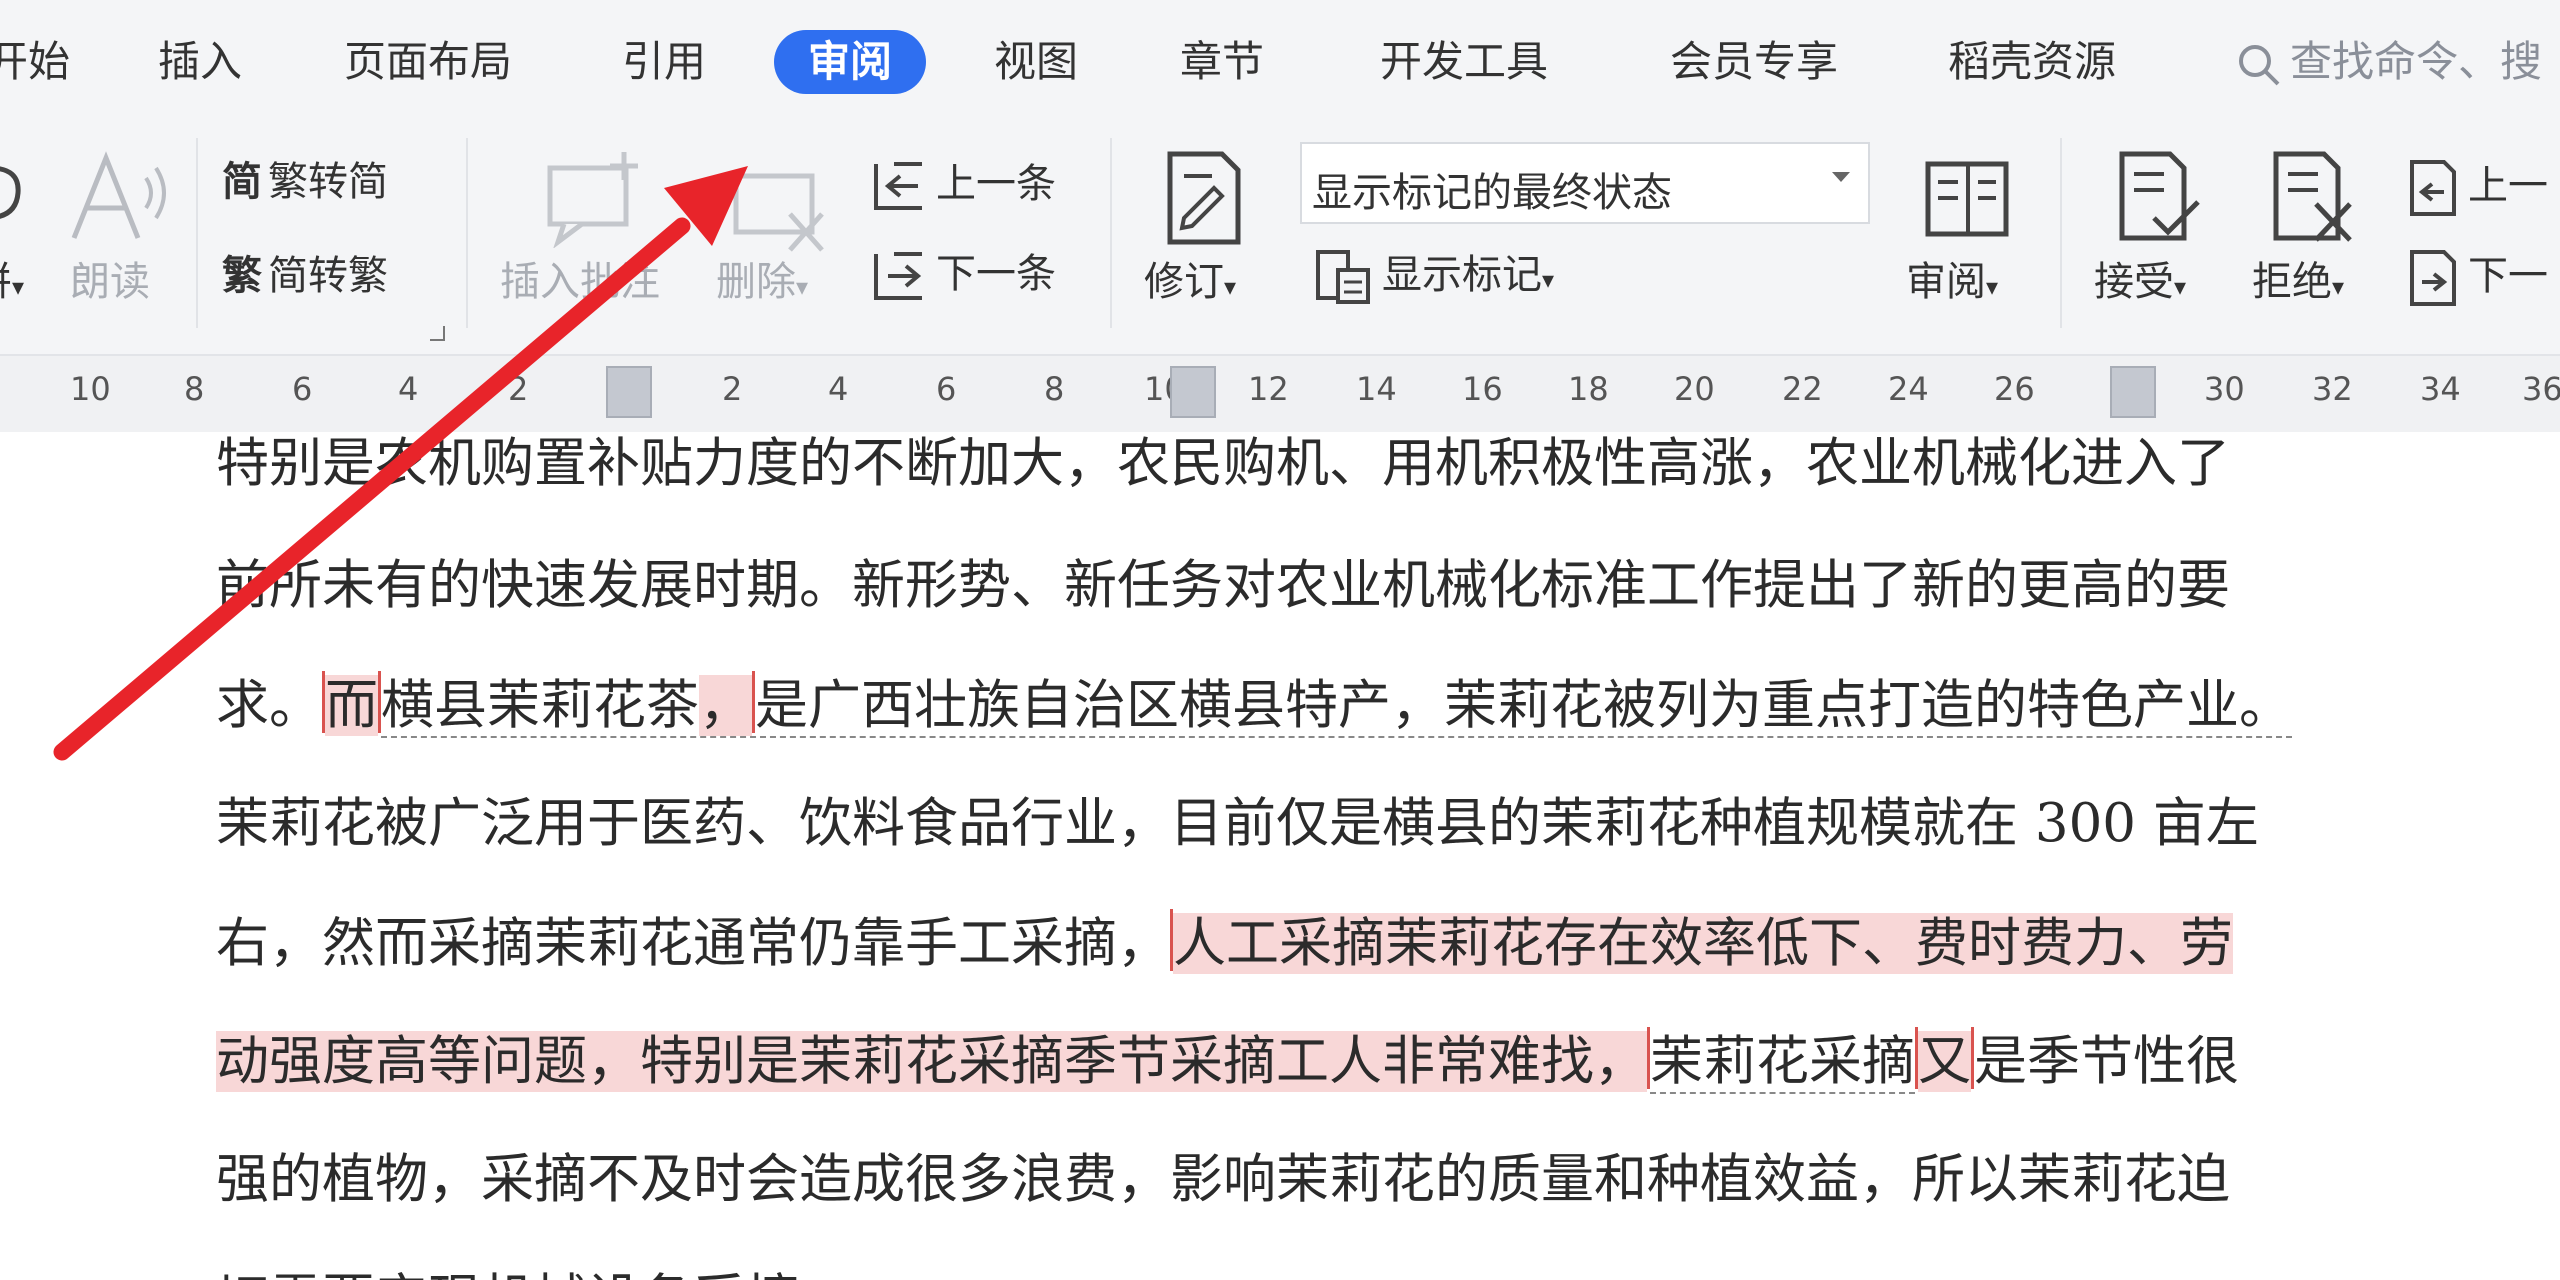  What do you see at coordinates (2440, 389) in the screenshot?
I see `ruler-number: 34` at bounding box center [2440, 389].